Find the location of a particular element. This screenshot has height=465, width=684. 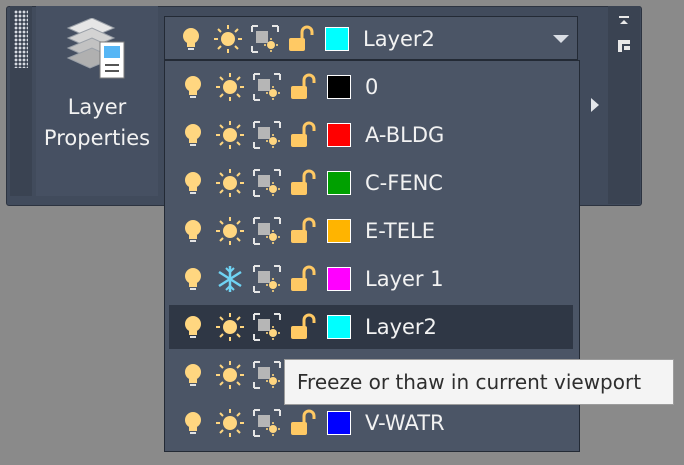

panel-pin-icon is located at coordinates (624, 36).